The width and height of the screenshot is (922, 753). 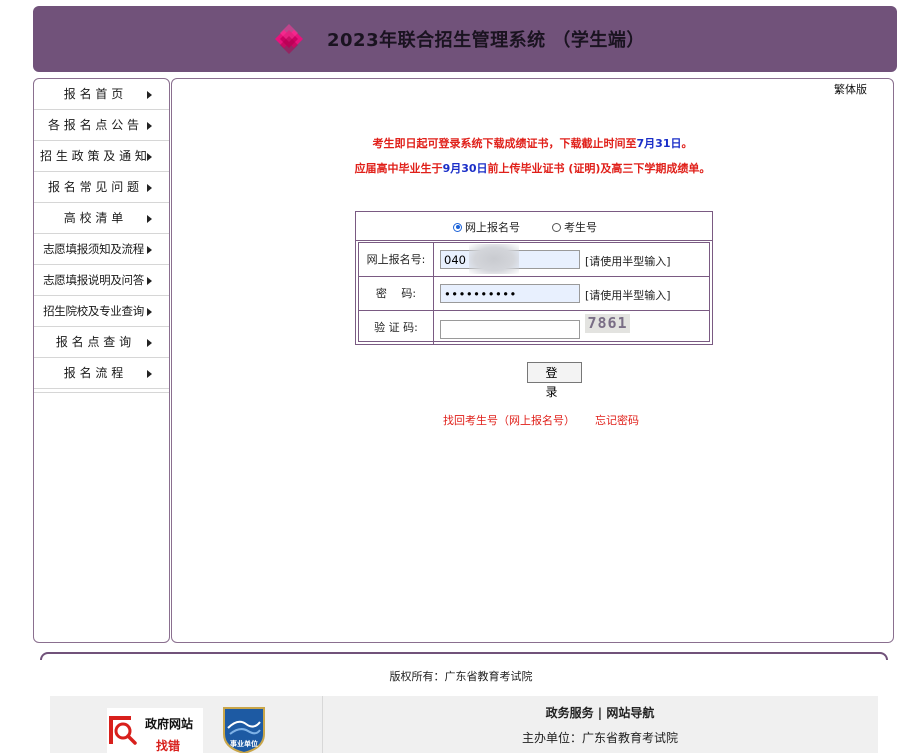 I want to click on sidebar-item-label: 招 生 政 策 及 通 知, so click(x=93, y=156).